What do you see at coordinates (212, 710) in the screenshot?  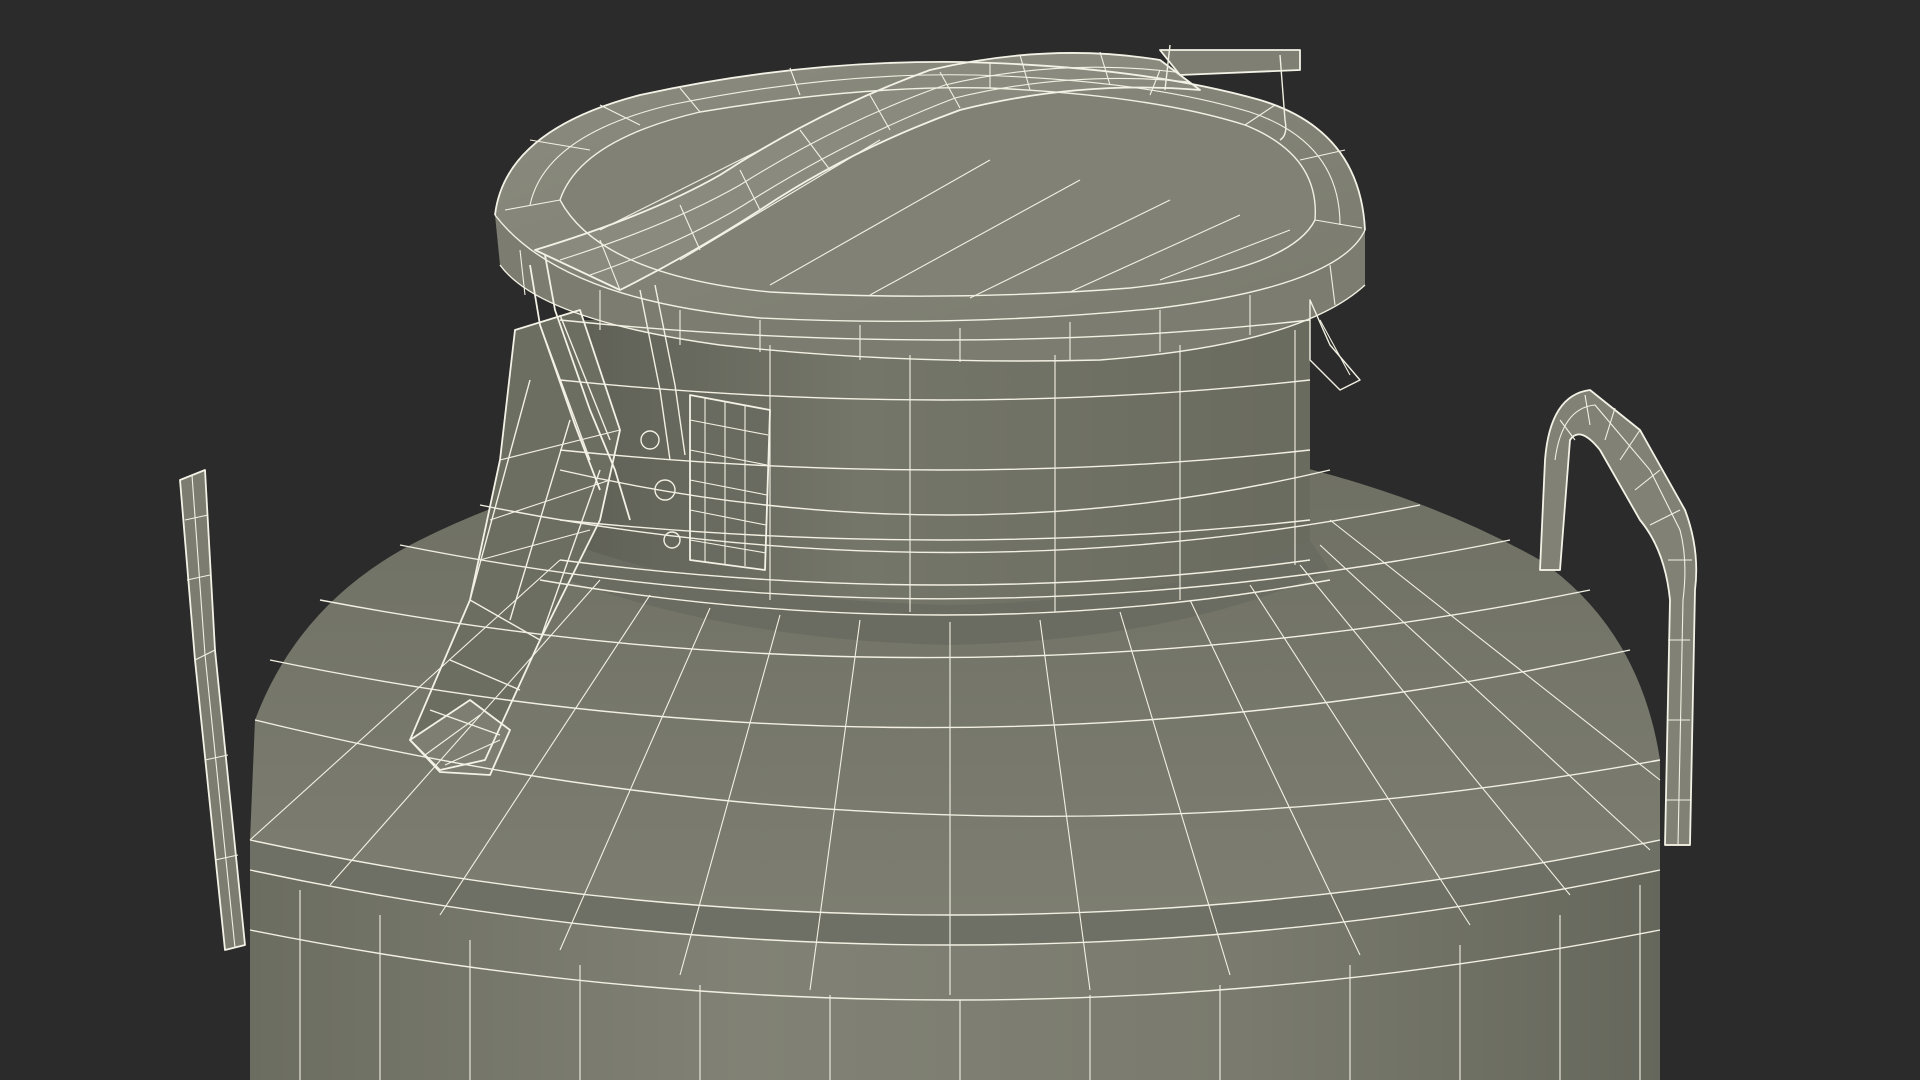 I see `side-handle-left` at bounding box center [212, 710].